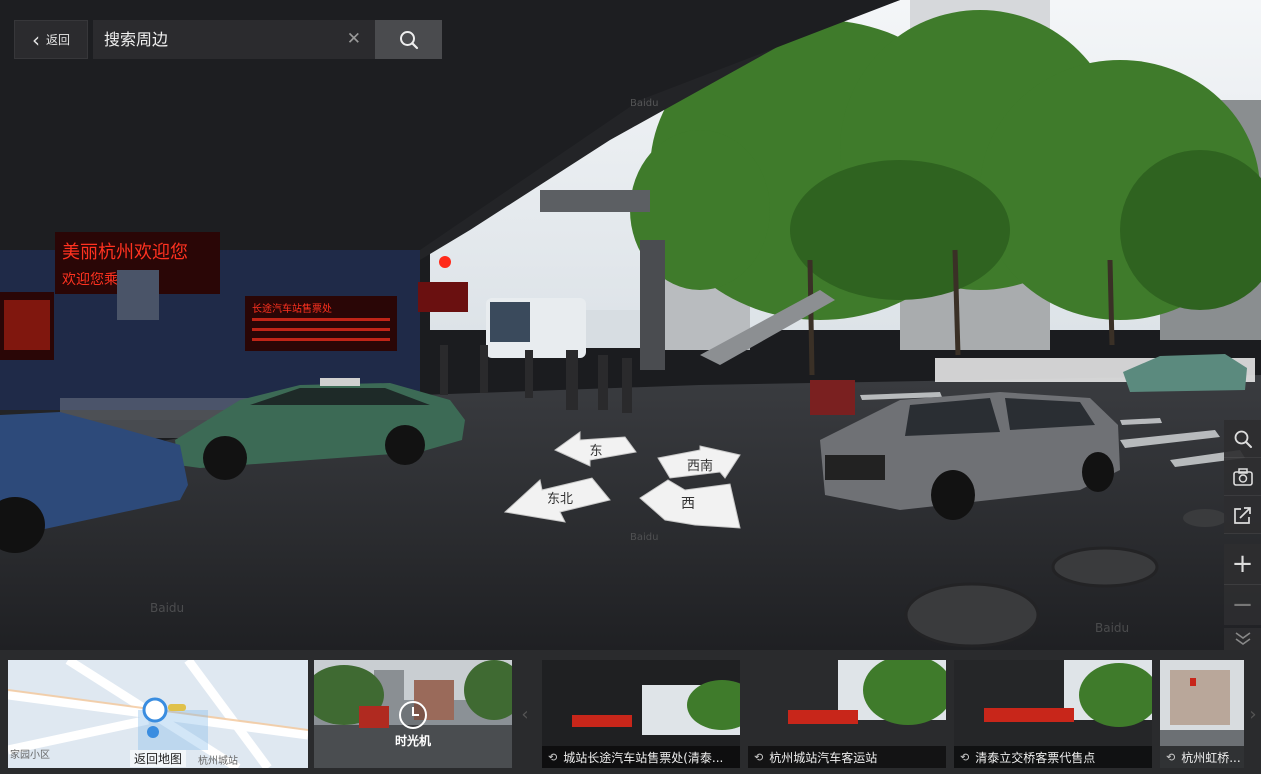 The height and width of the screenshot is (774, 1261). What do you see at coordinates (354, 39) in the screenshot?
I see `clear-icon: ✕` at bounding box center [354, 39].